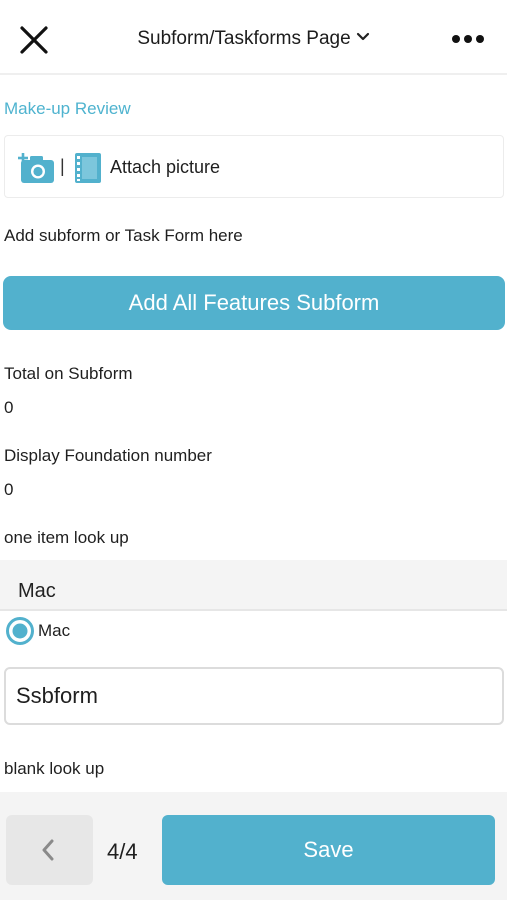 The width and height of the screenshot is (507, 900). Describe the element at coordinates (363, 37) in the screenshot. I see `chevron-down-icon` at that location.